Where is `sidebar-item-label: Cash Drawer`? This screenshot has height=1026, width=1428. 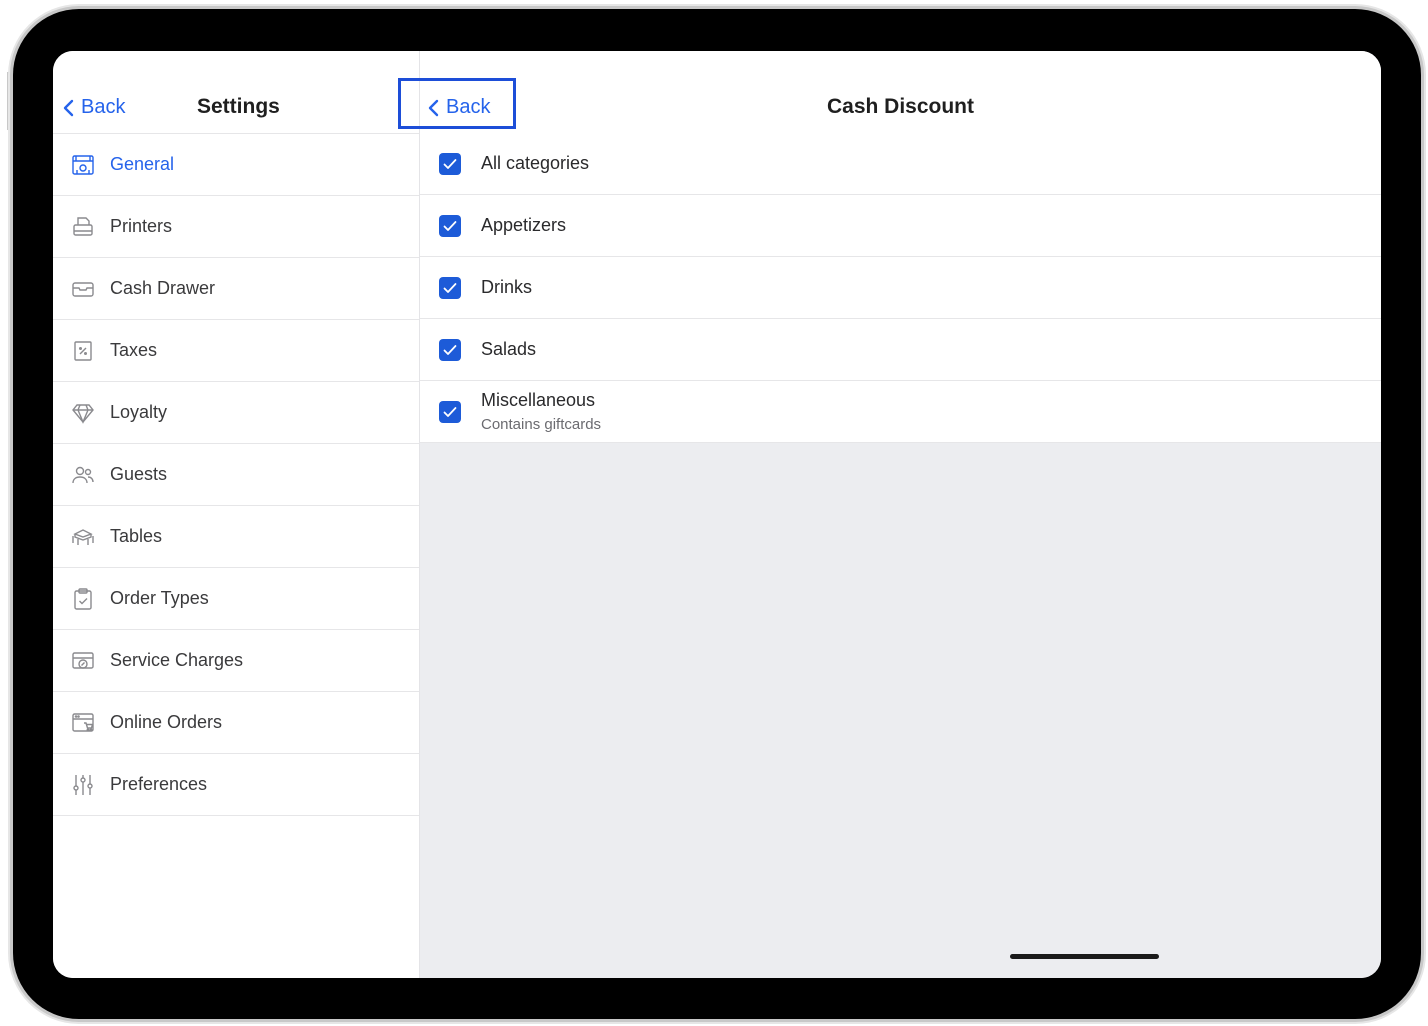
sidebar-item-label: Cash Drawer is located at coordinates (163, 288).